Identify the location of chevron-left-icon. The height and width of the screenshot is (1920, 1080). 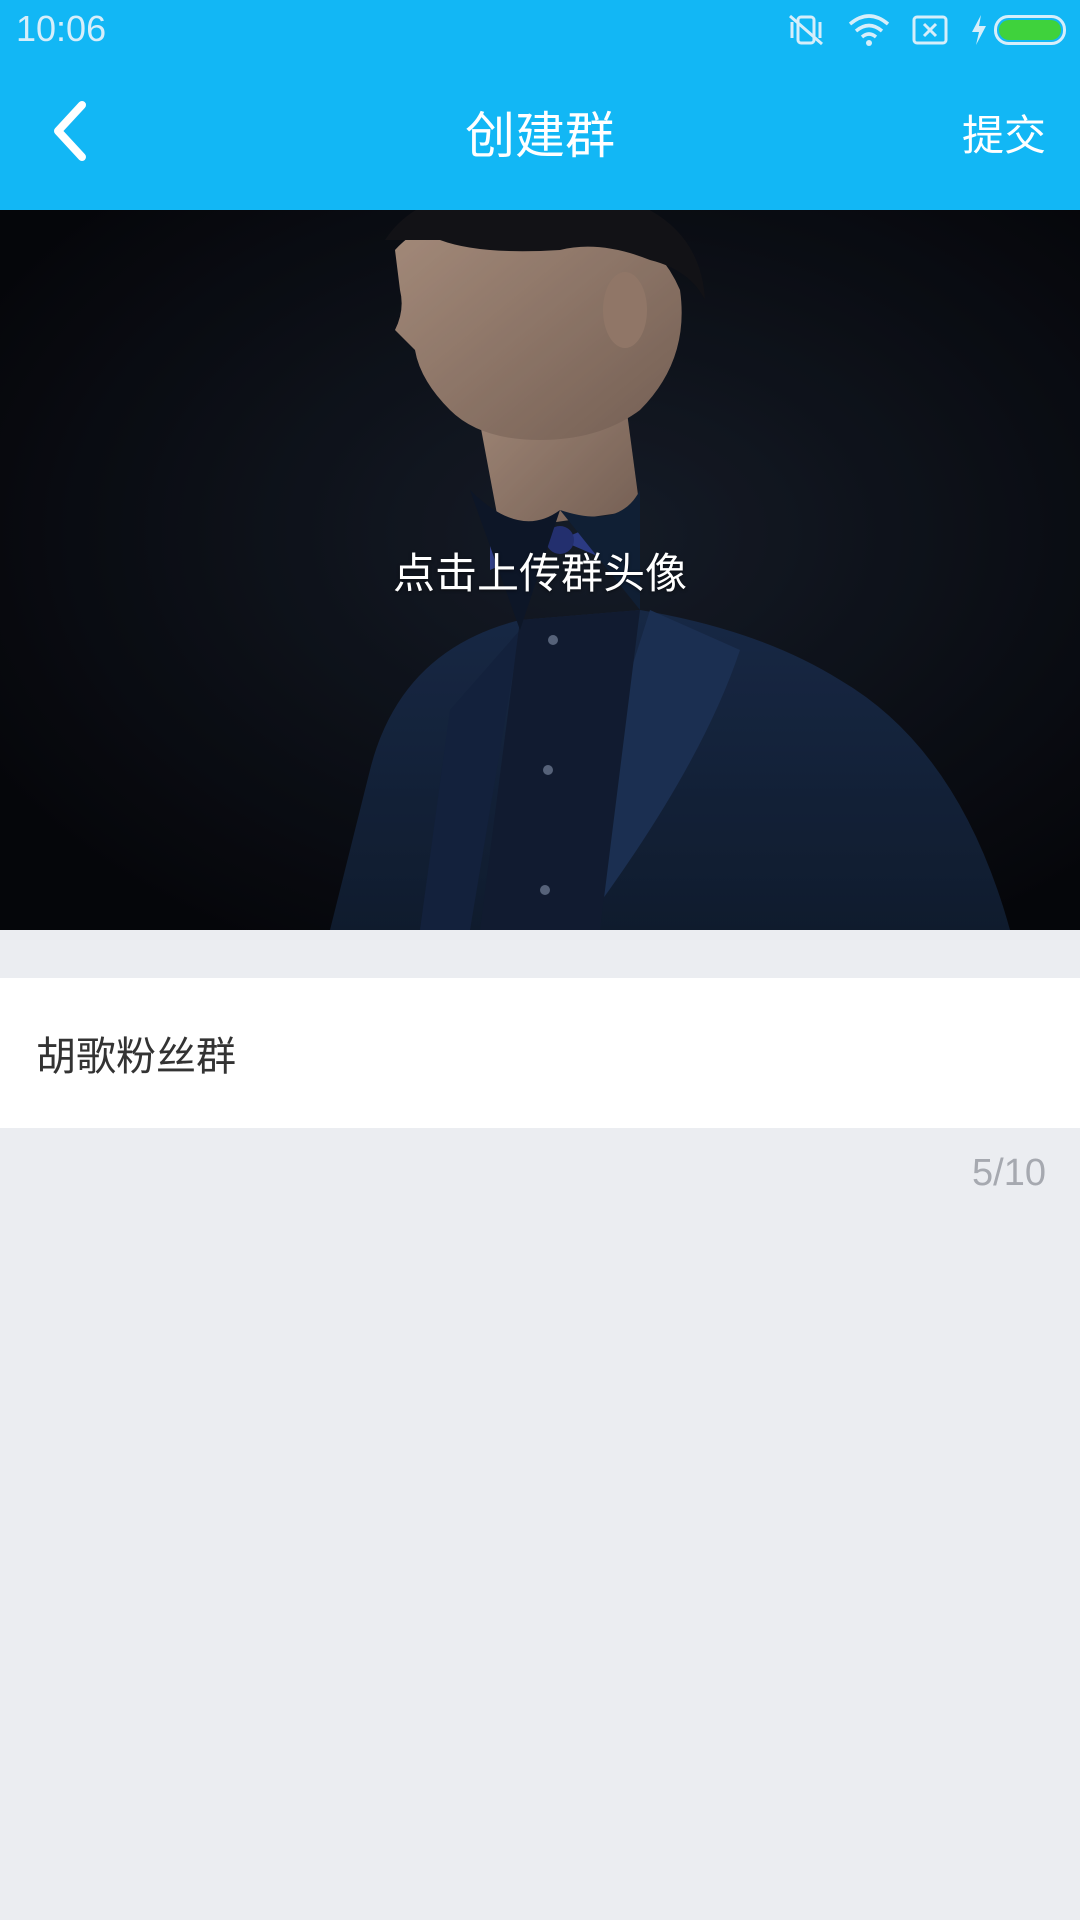
(70, 133).